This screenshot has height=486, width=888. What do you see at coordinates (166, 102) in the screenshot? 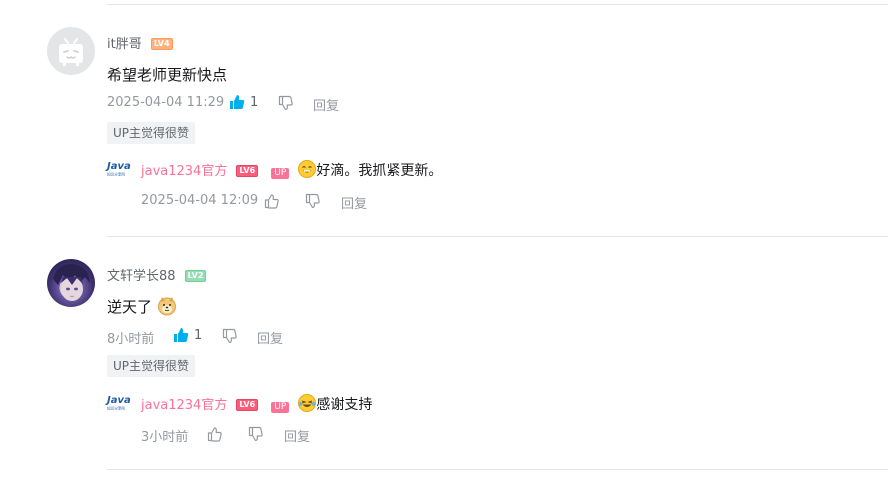
I see `comment-time: 2025-04-04 11:29` at bounding box center [166, 102].